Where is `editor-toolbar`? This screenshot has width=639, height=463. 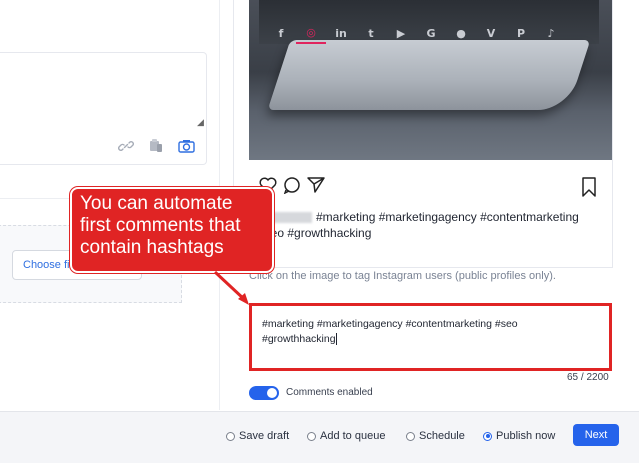
editor-toolbar is located at coordinates (156, 146).